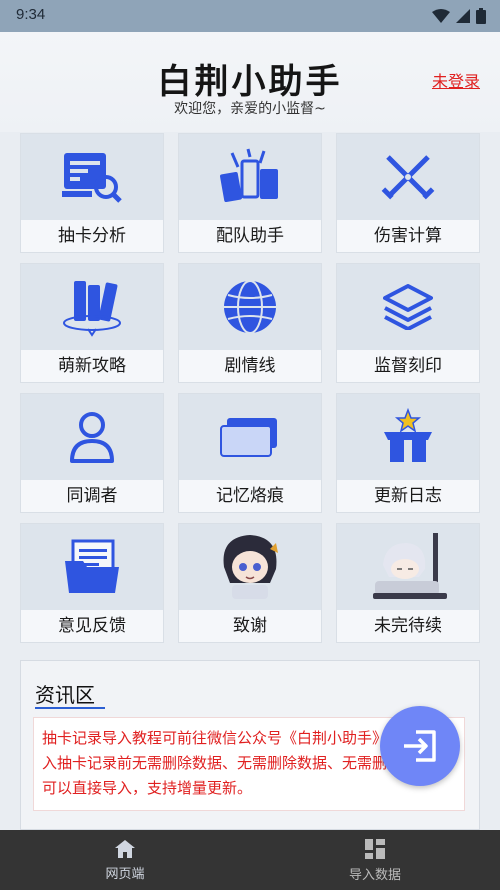  I want to click on tile-thanks: 致谢, so click(250, 583).